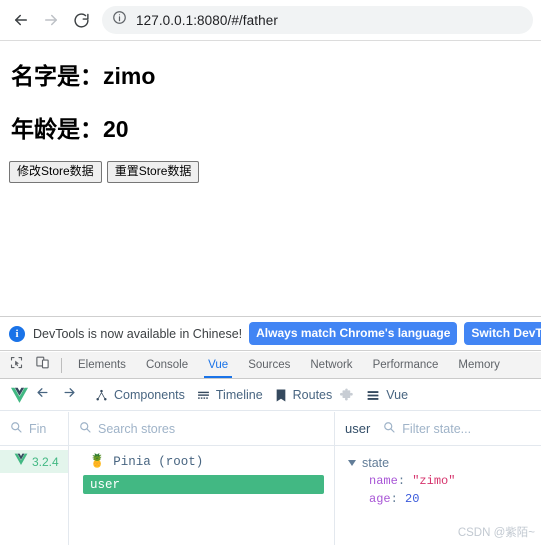 This screenshot has height=545, width=541. What do you see at coordinates (281, 395) in the screenshot?
I see `book-icon` at bounding box center [281, 395].